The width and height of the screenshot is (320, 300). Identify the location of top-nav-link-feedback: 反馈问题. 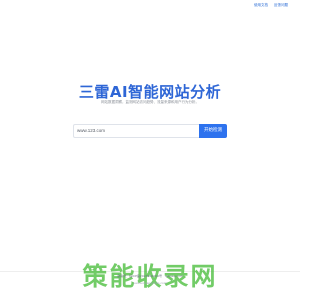
(281, 5).